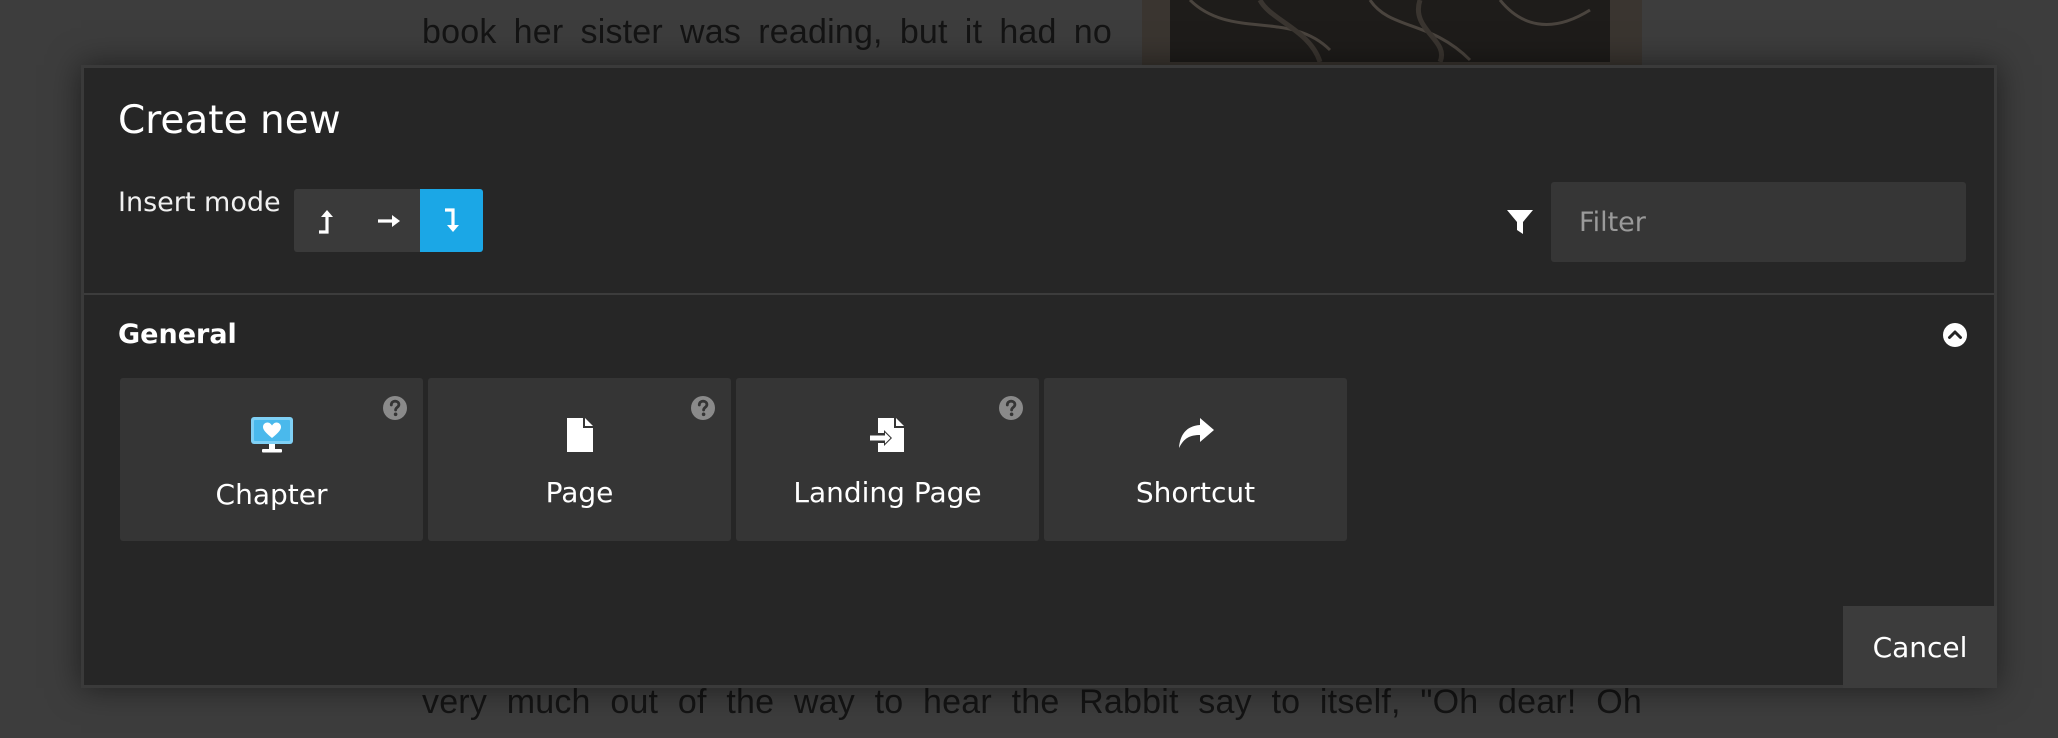 This screenshot has height=738, width=2058. Describe the element at coordinates (733, 459) in the screenshot. I see `content-type-list: Chapter Page Landing Page Shortcut` at that location.